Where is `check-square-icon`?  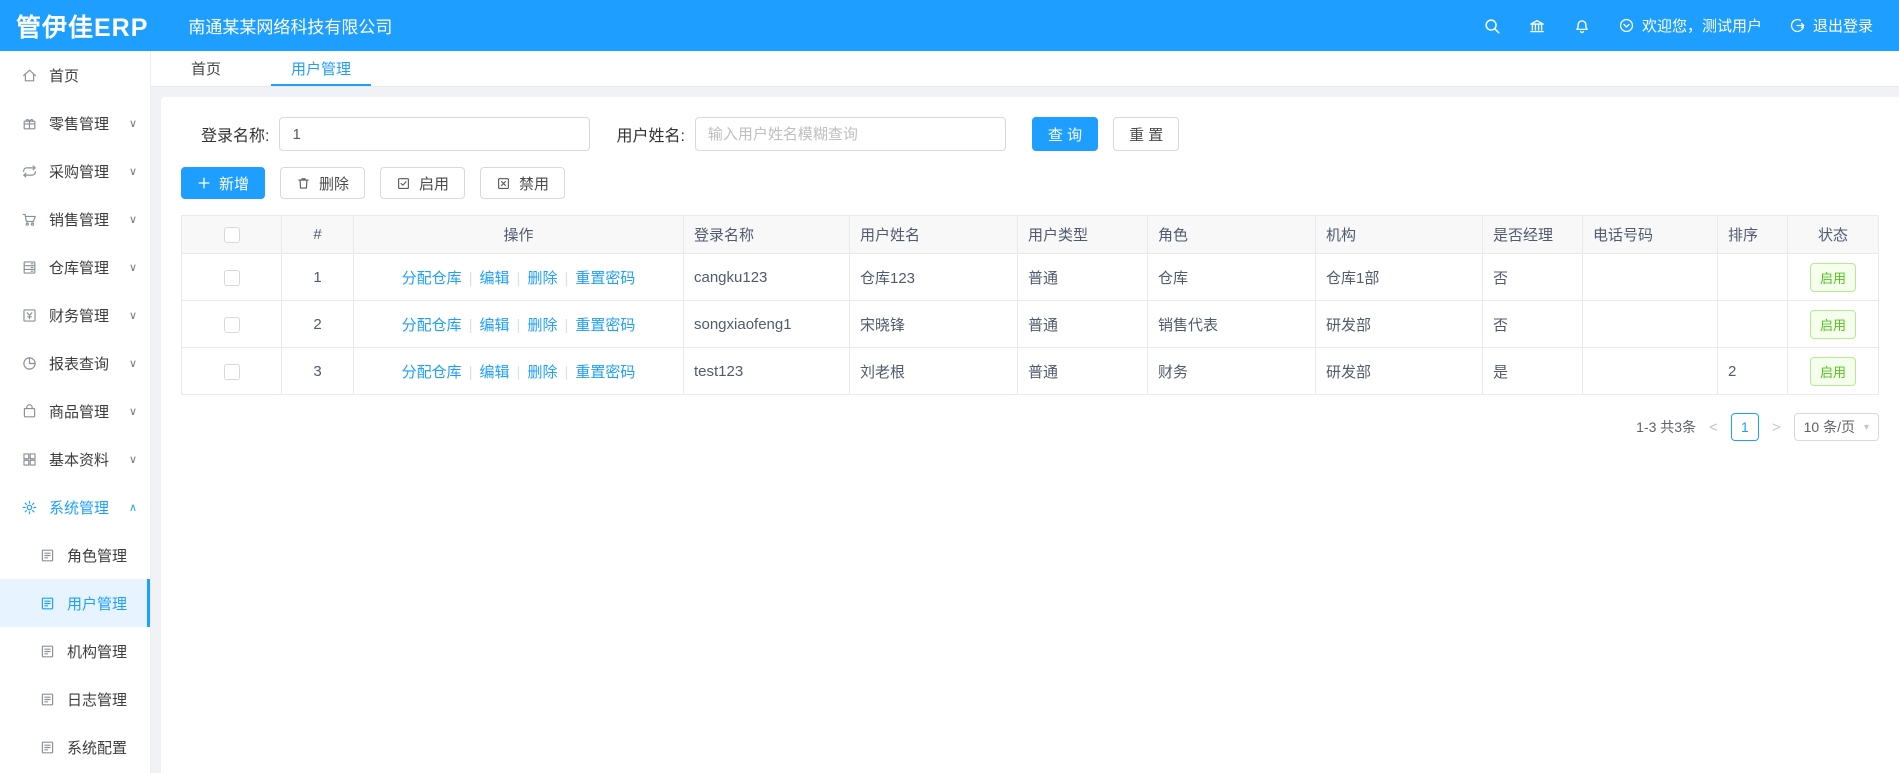 check-square-icon is located at coordinates (403, 183).